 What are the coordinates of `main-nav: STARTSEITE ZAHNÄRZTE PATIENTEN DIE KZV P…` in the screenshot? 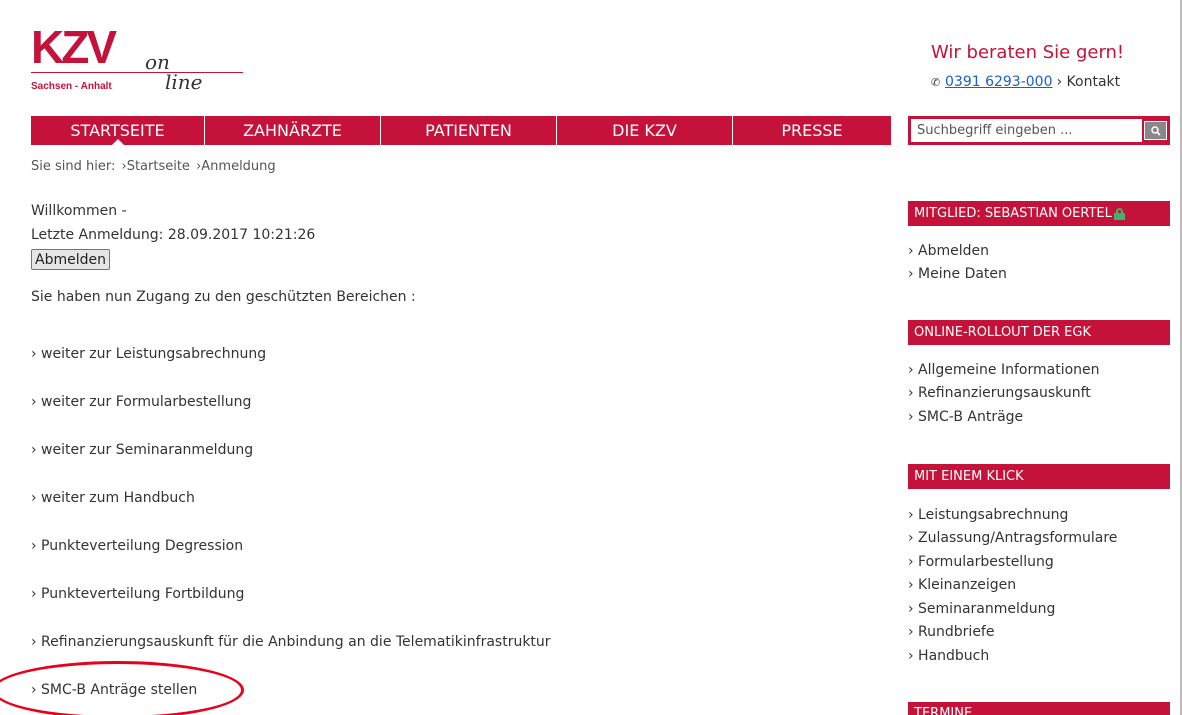 It's located at (461, 131).